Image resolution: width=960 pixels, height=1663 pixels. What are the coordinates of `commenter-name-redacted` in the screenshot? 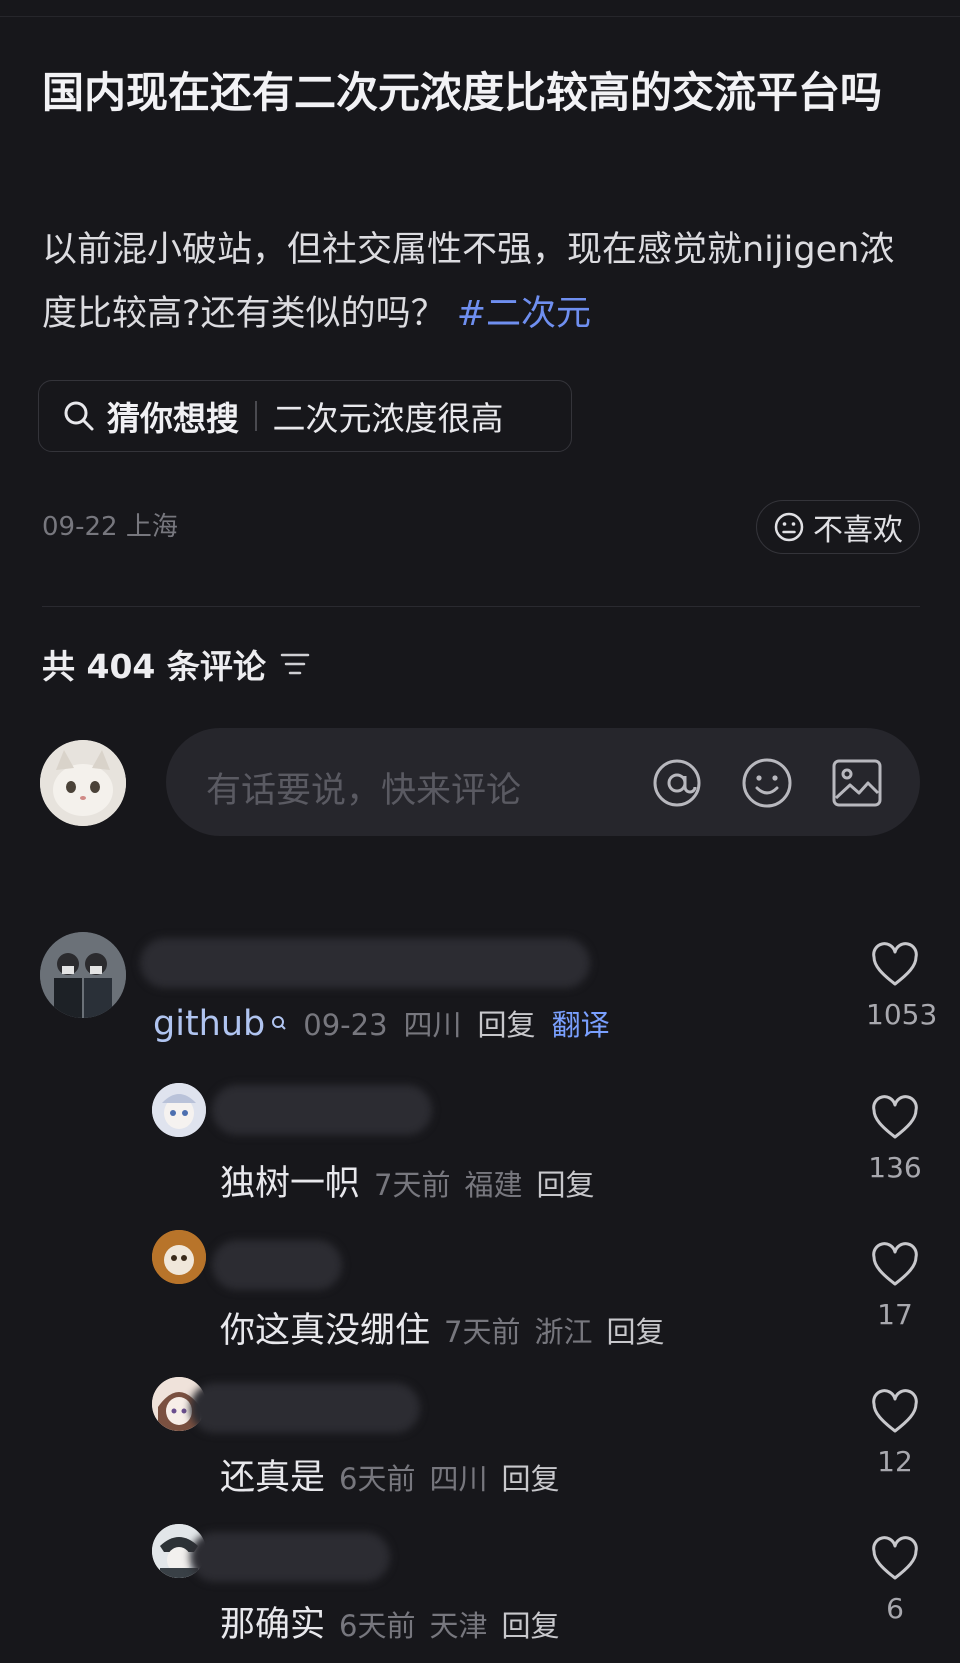 It's located at (365, 963).